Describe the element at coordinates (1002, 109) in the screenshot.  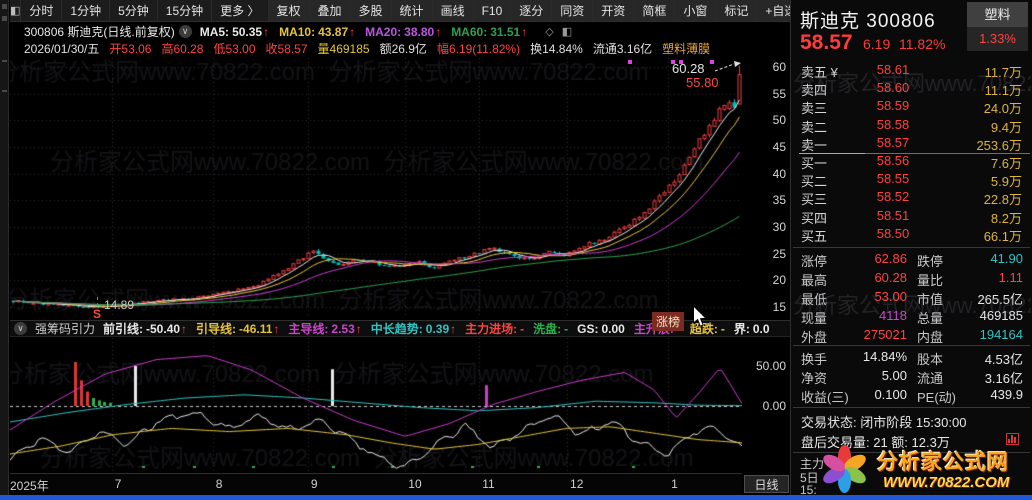
I see `level-volume: 24.0万` at that location.